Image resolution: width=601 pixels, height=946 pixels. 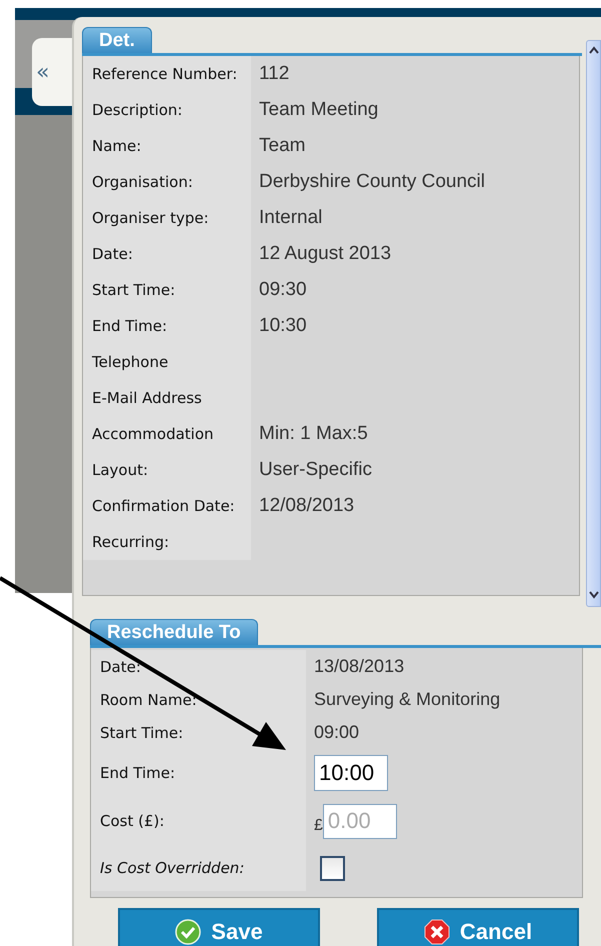 What do you see at coordinates (407, 699) in the screenshot?
I see `field-value: Surveying & Monitoring` at bounding box center [407, 699].